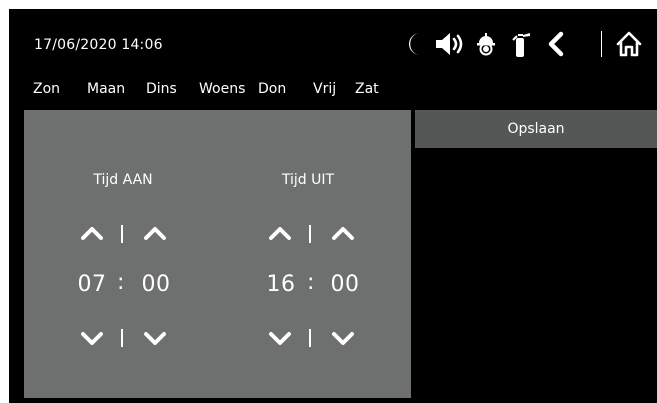 Image resolution: width=657 pixels, height=403 pixels. I want to click on on-hours-value: 07, so click(92, 284).